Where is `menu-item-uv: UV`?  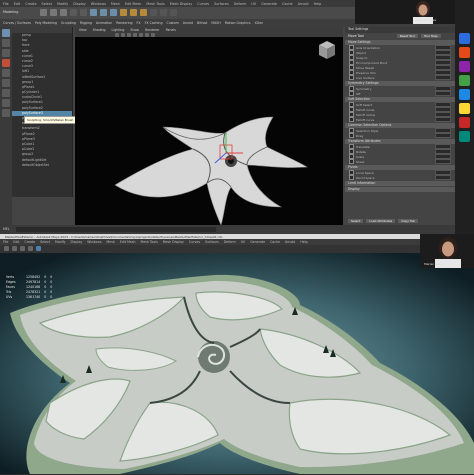 menu-item-uv: UV is located at coordinates (243, 242).